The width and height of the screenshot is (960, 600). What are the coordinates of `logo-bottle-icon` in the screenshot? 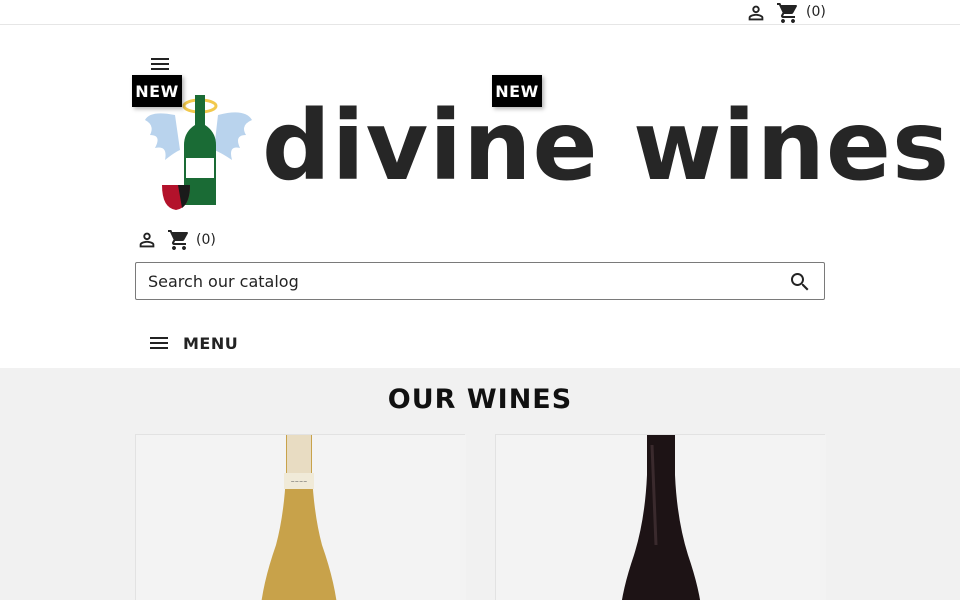 It's located at (198, 152).